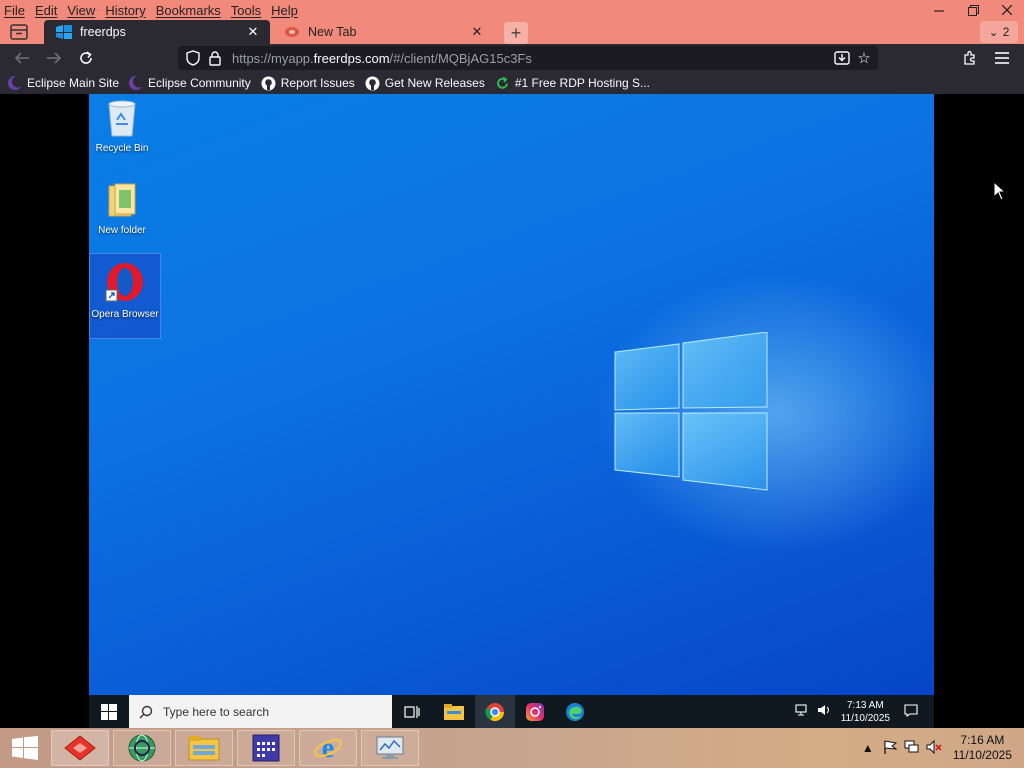 Image resolution: width=1024 pixels, height=768 pixels. I want to click on local-file-explorer-button, so click(204, 748).